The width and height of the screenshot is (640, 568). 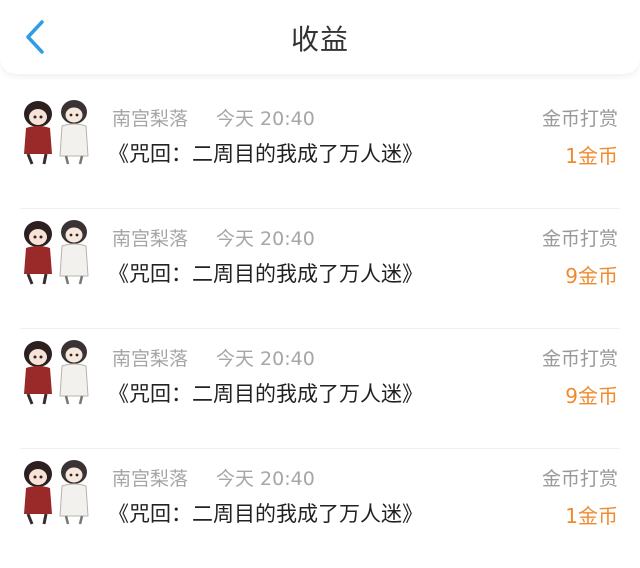 I want to click on page-title: 收益, so click(x=319, y=39).